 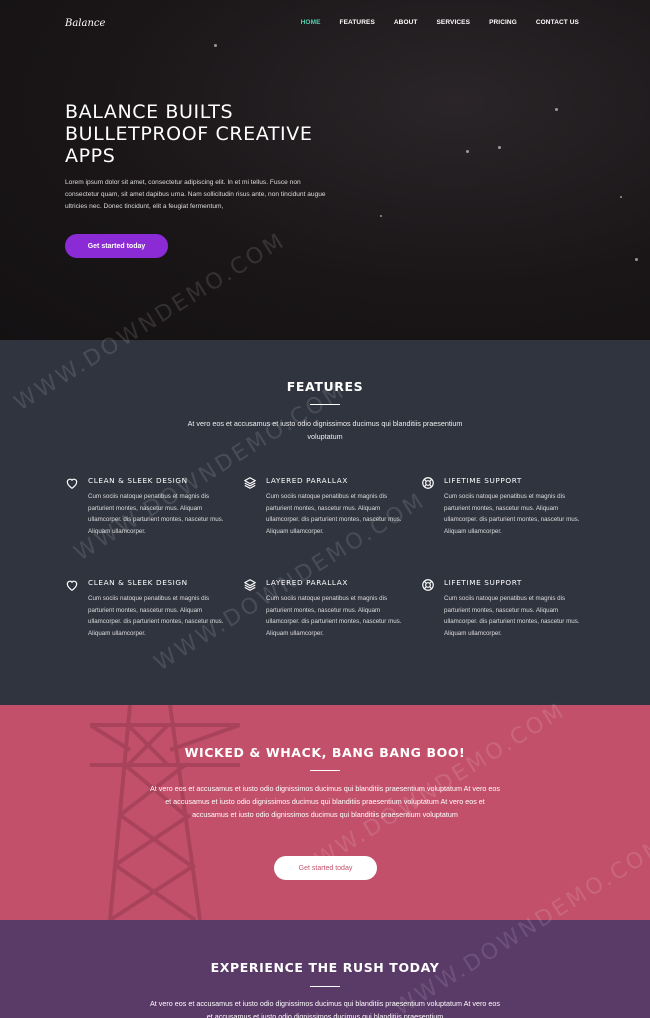 What do you see at coordinates (85, 23) in the screenshot?
I see `brand-logo: Balance` at bounding box center [85, 23].